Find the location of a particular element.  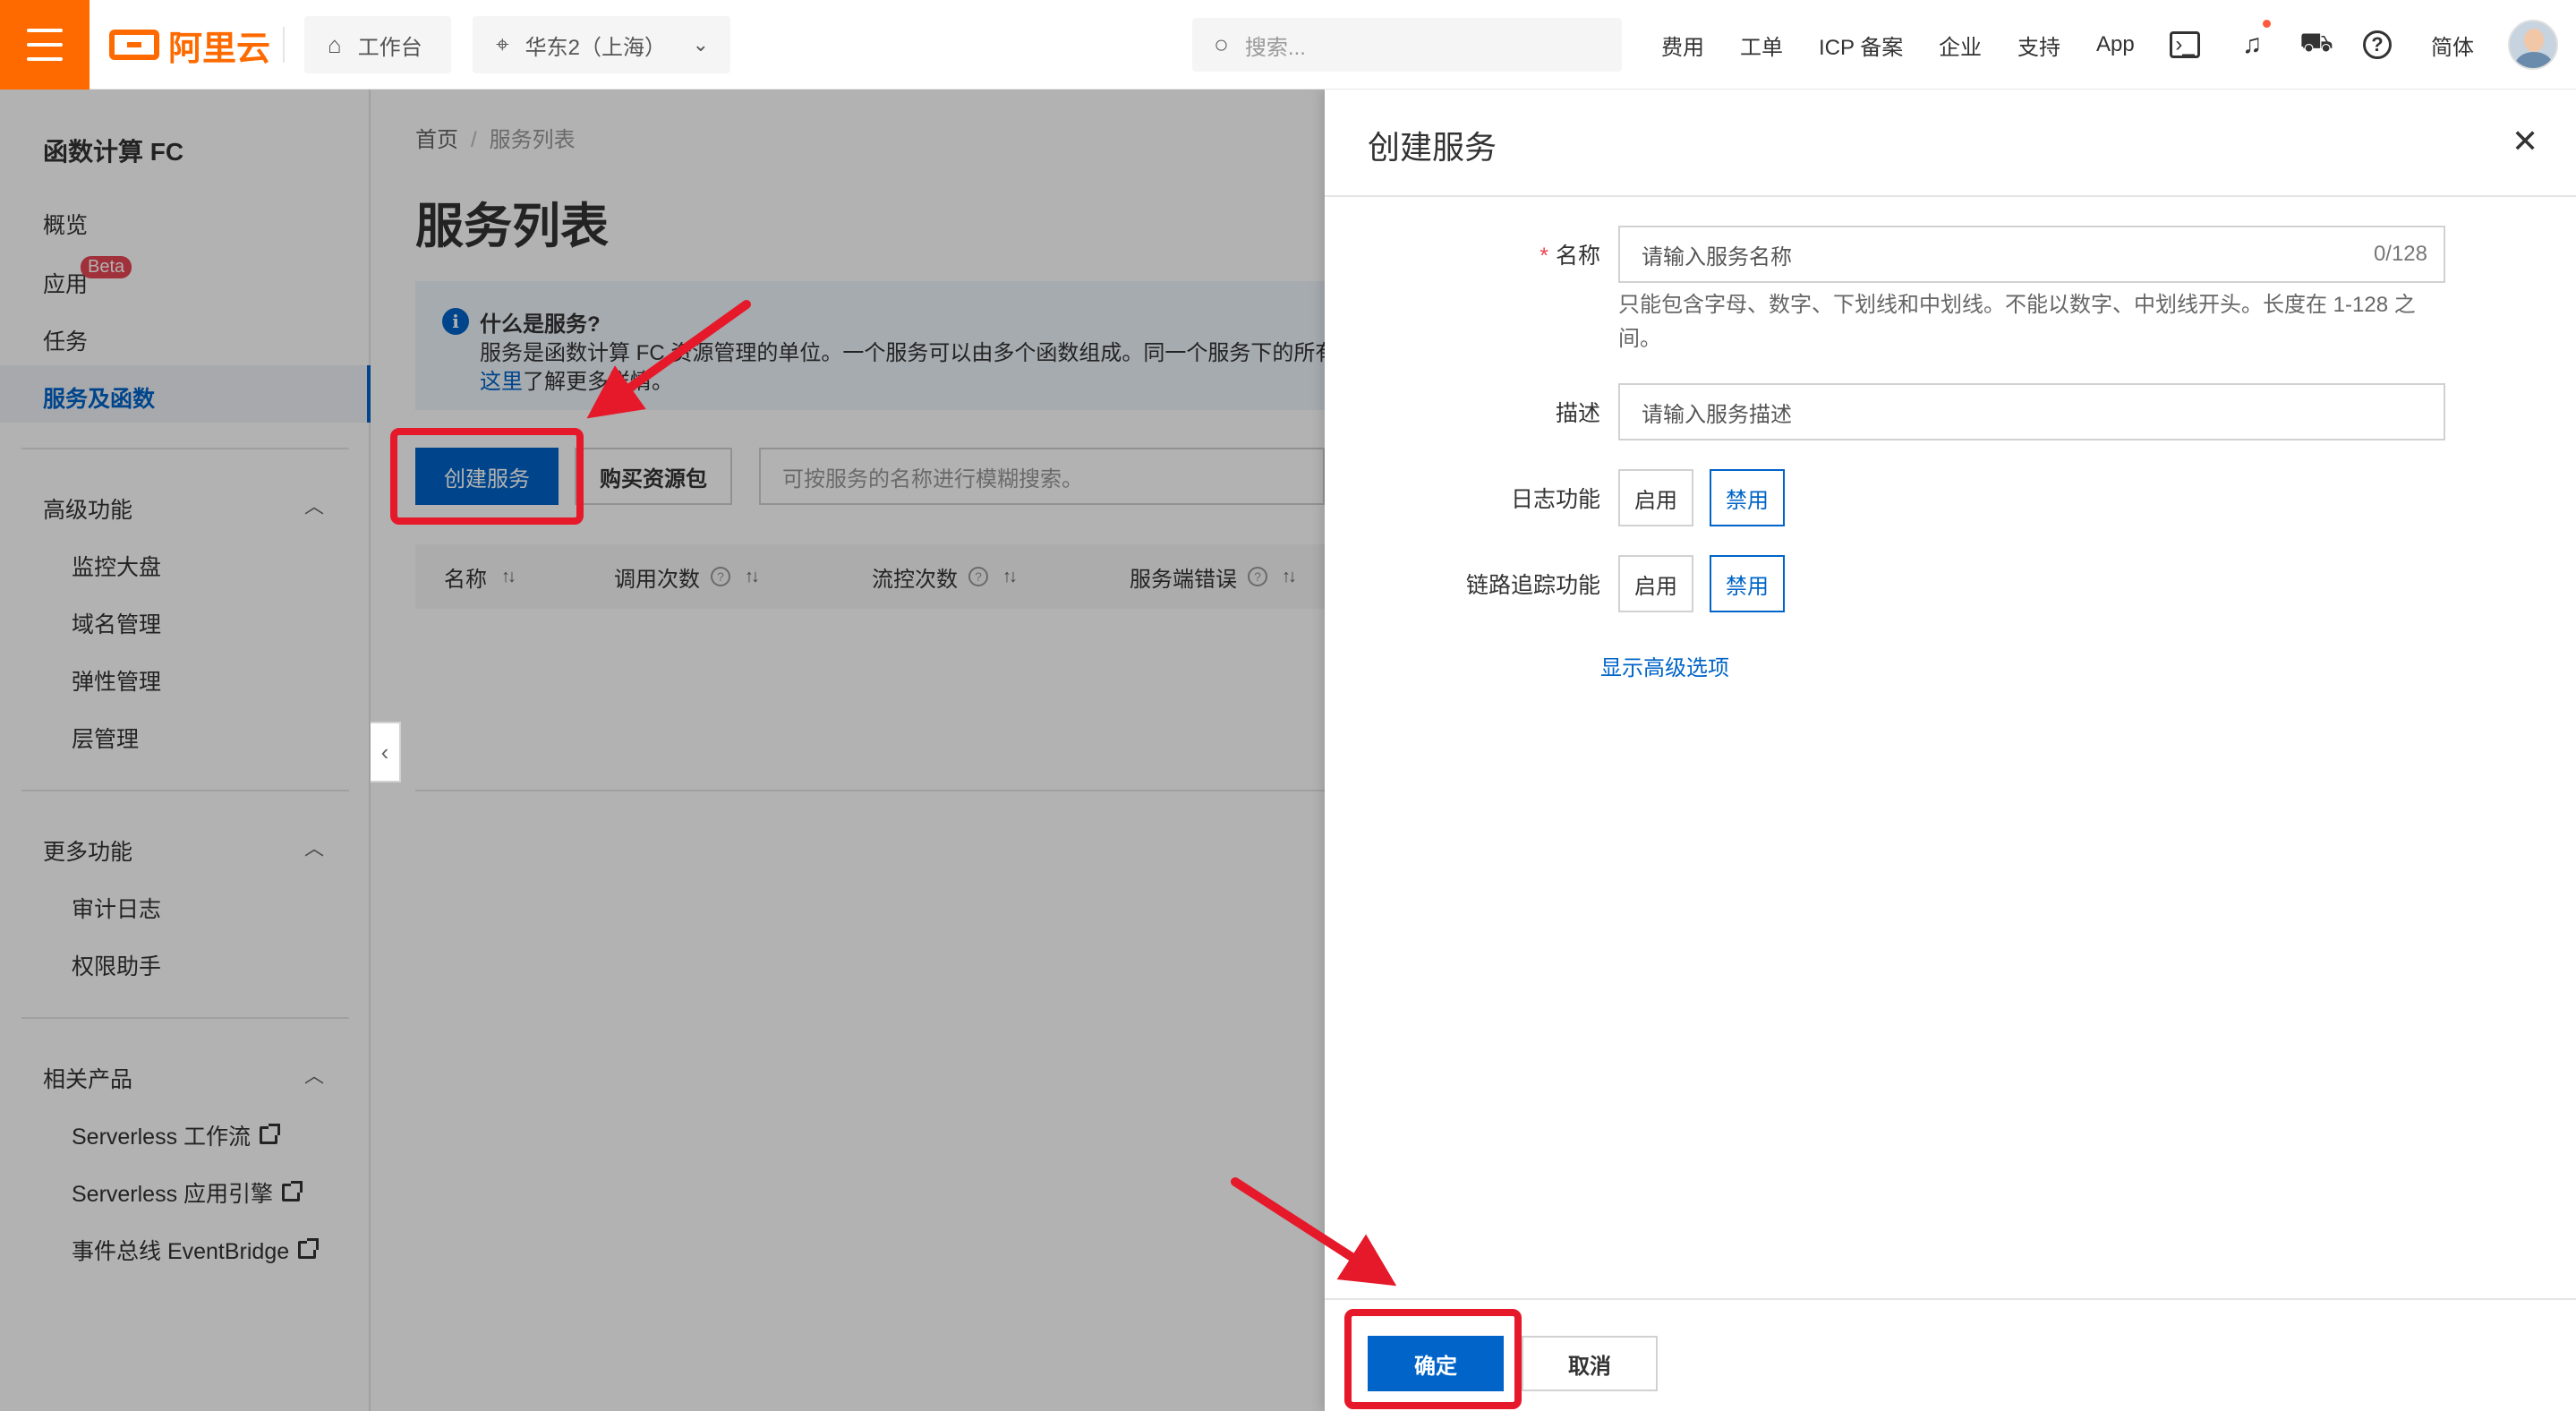

confirm-button: 确定 is located at coordinates (1436, 1363).